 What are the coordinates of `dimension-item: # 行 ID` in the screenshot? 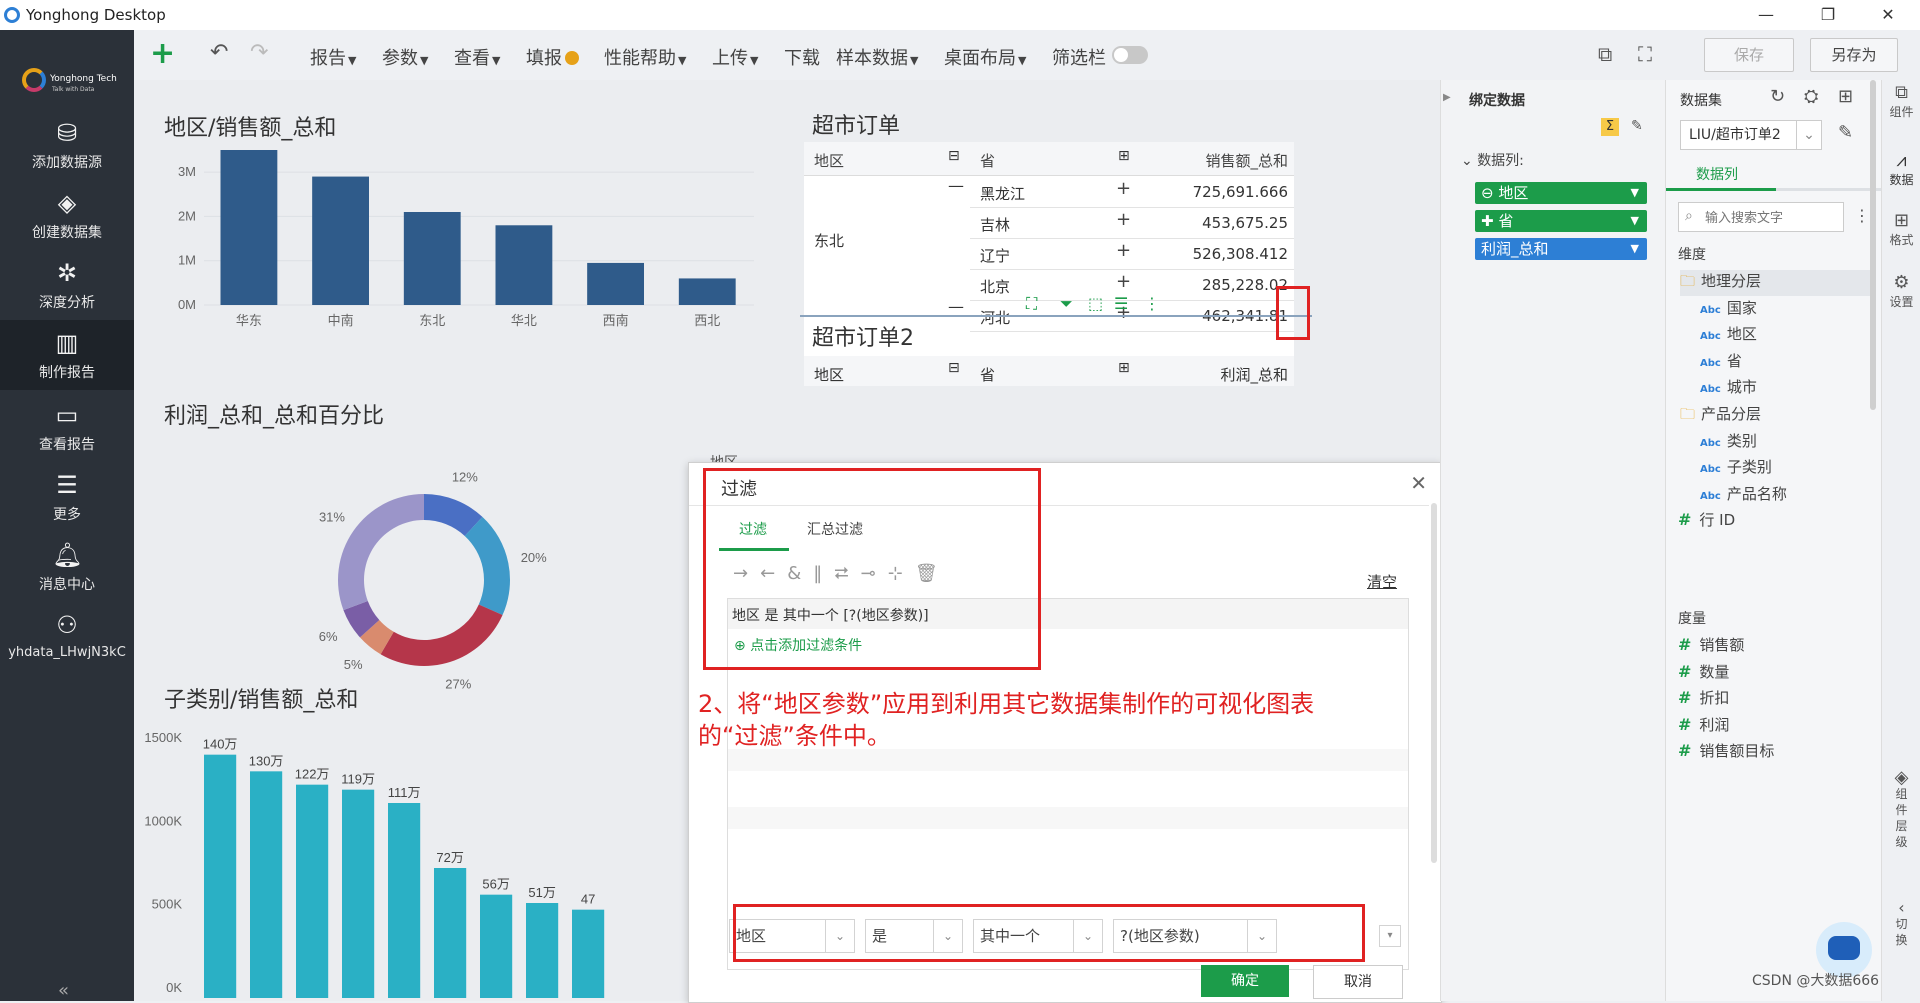 It's located at (1706, 519).